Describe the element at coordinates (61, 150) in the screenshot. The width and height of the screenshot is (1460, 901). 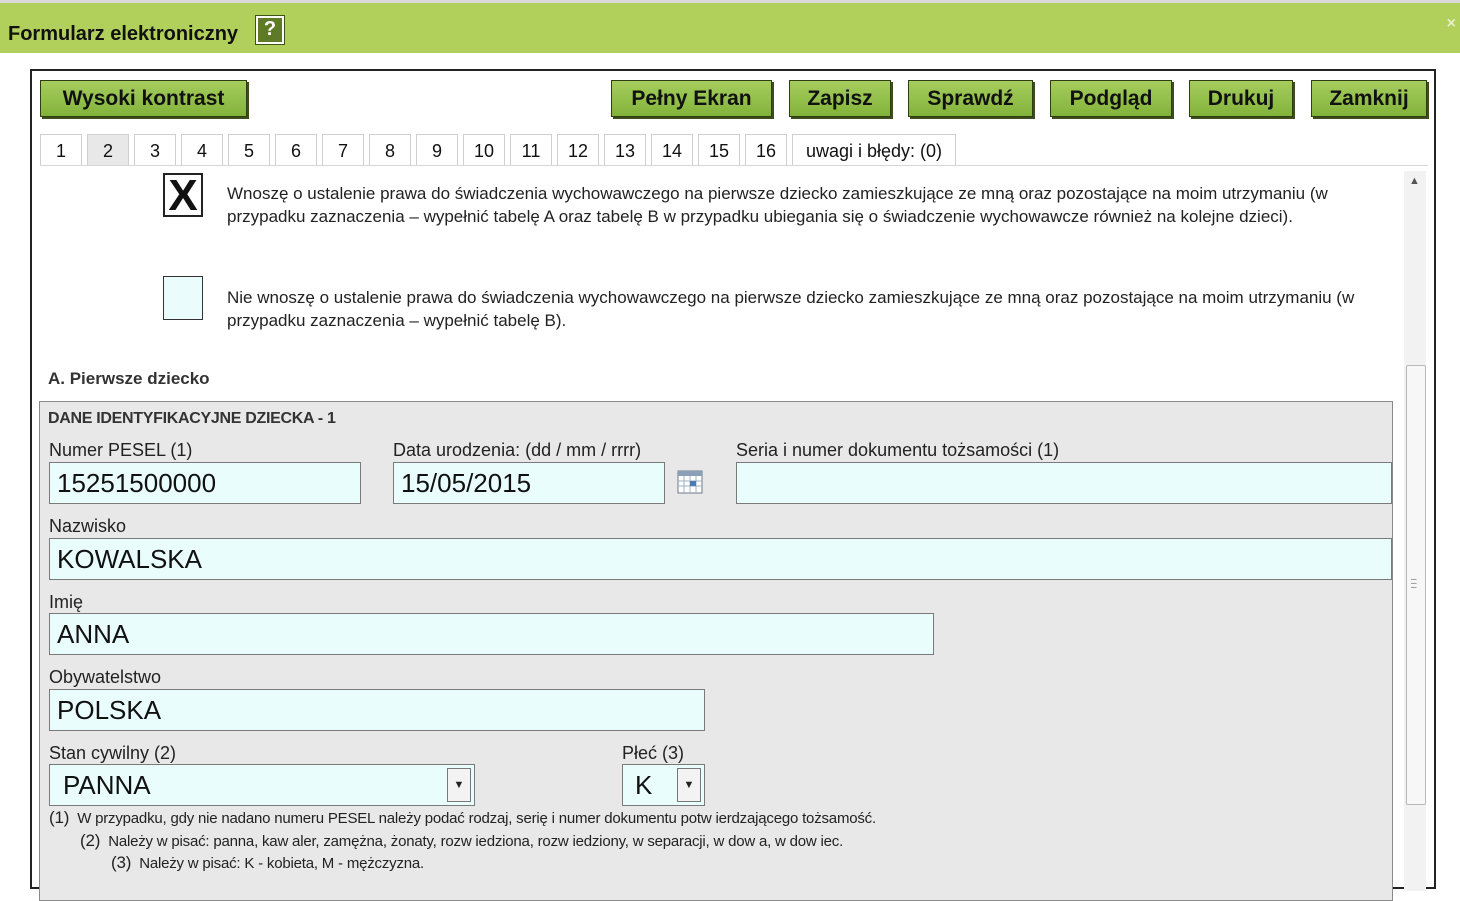
I see `tab-1: 1` at that location.